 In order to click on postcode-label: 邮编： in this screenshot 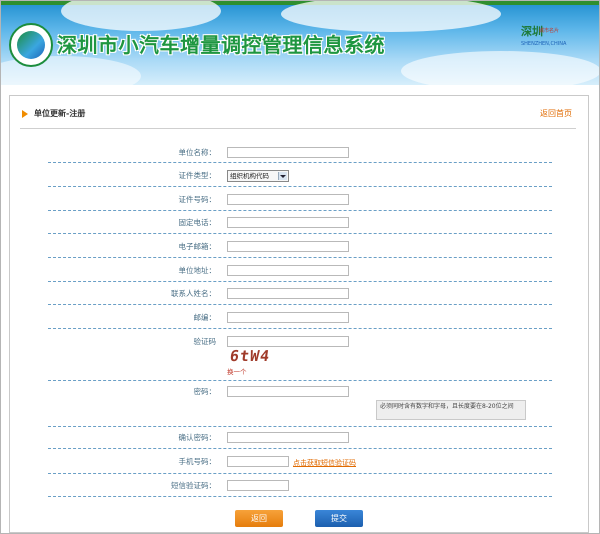, I will do `click(205, 317)`.